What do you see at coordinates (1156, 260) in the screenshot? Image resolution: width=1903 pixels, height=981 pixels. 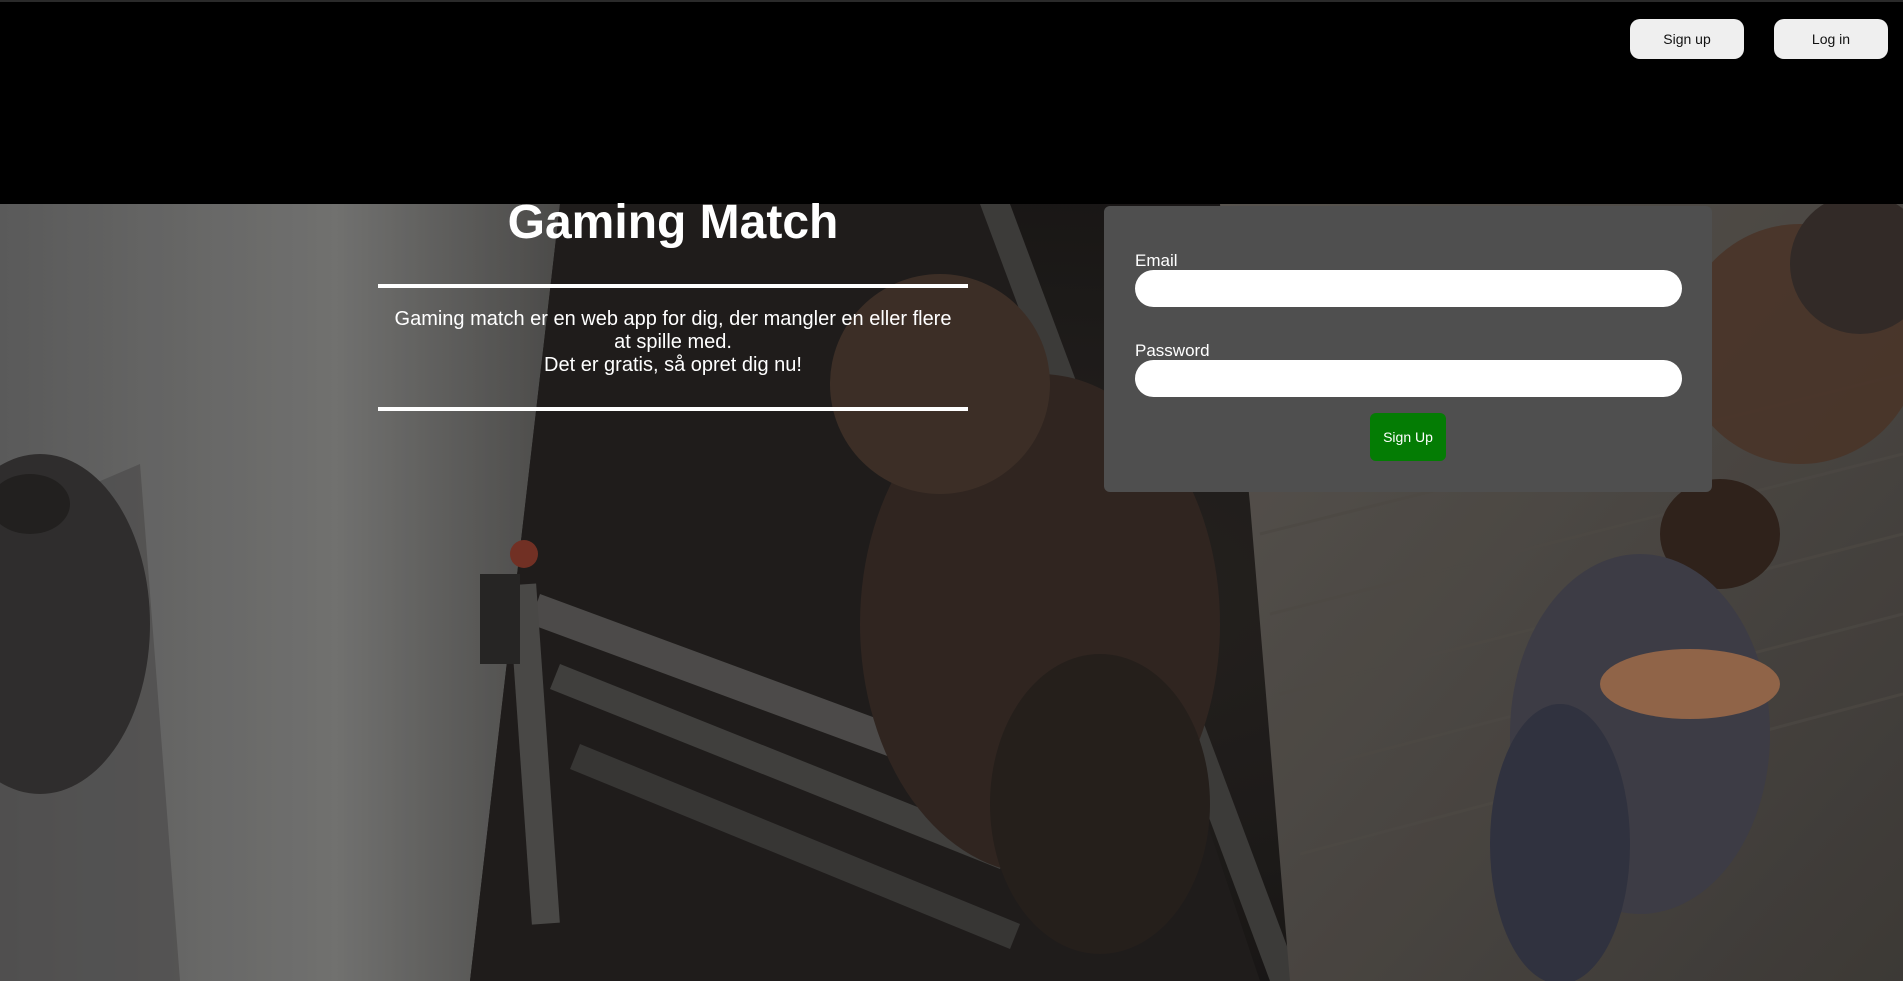 I see `email-label: Email` at bounding box center [1156, 260].